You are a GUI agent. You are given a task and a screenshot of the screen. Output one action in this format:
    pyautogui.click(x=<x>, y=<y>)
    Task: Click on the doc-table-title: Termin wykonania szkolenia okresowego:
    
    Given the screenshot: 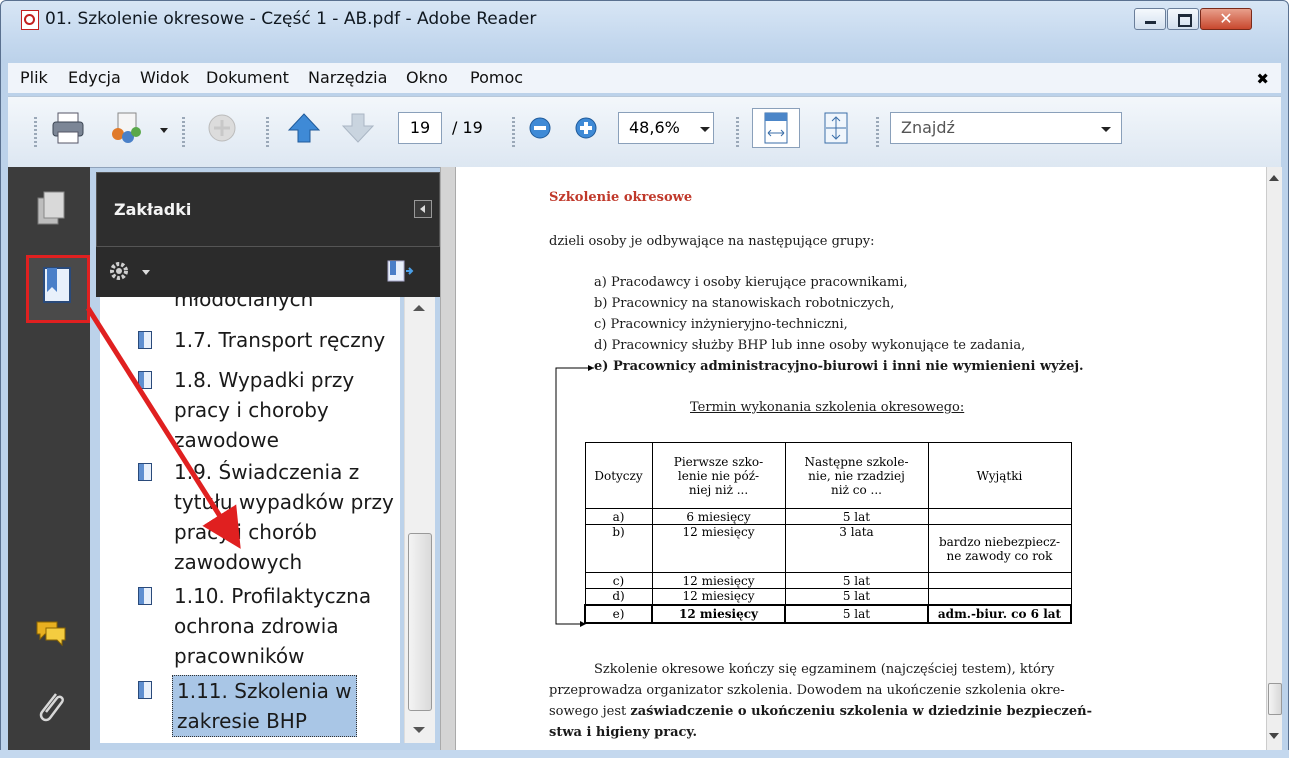 What is the action you would take?
    pyautogui.click(x=827, y=407)
    